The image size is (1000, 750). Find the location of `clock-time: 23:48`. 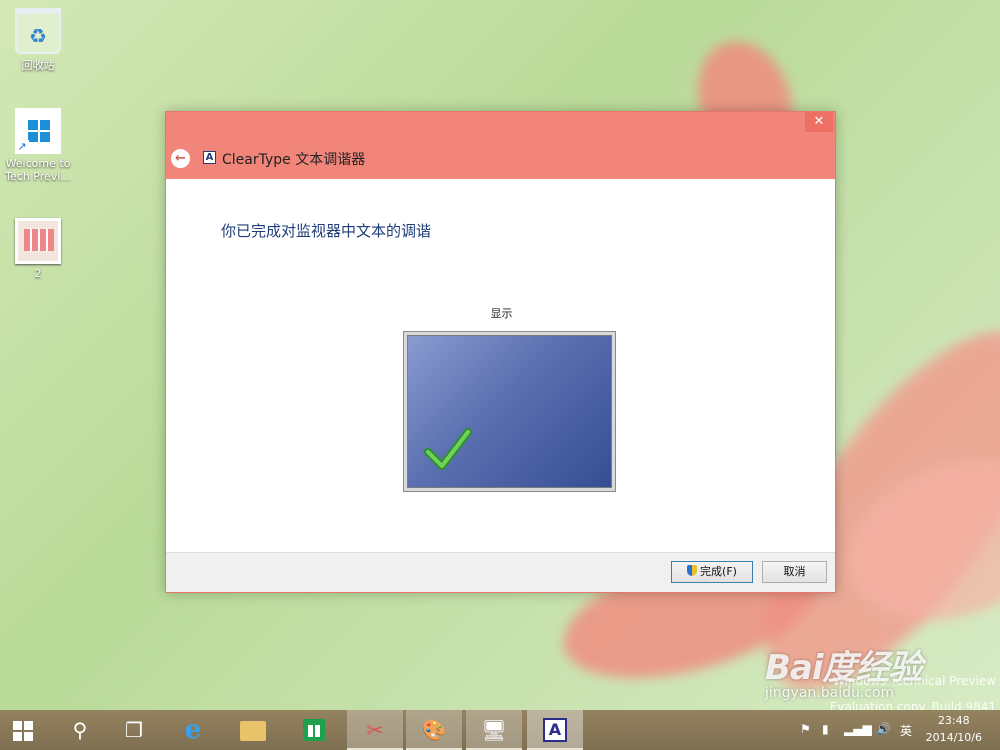

clock-time: 23:48 is located at coordinates (953, 720).